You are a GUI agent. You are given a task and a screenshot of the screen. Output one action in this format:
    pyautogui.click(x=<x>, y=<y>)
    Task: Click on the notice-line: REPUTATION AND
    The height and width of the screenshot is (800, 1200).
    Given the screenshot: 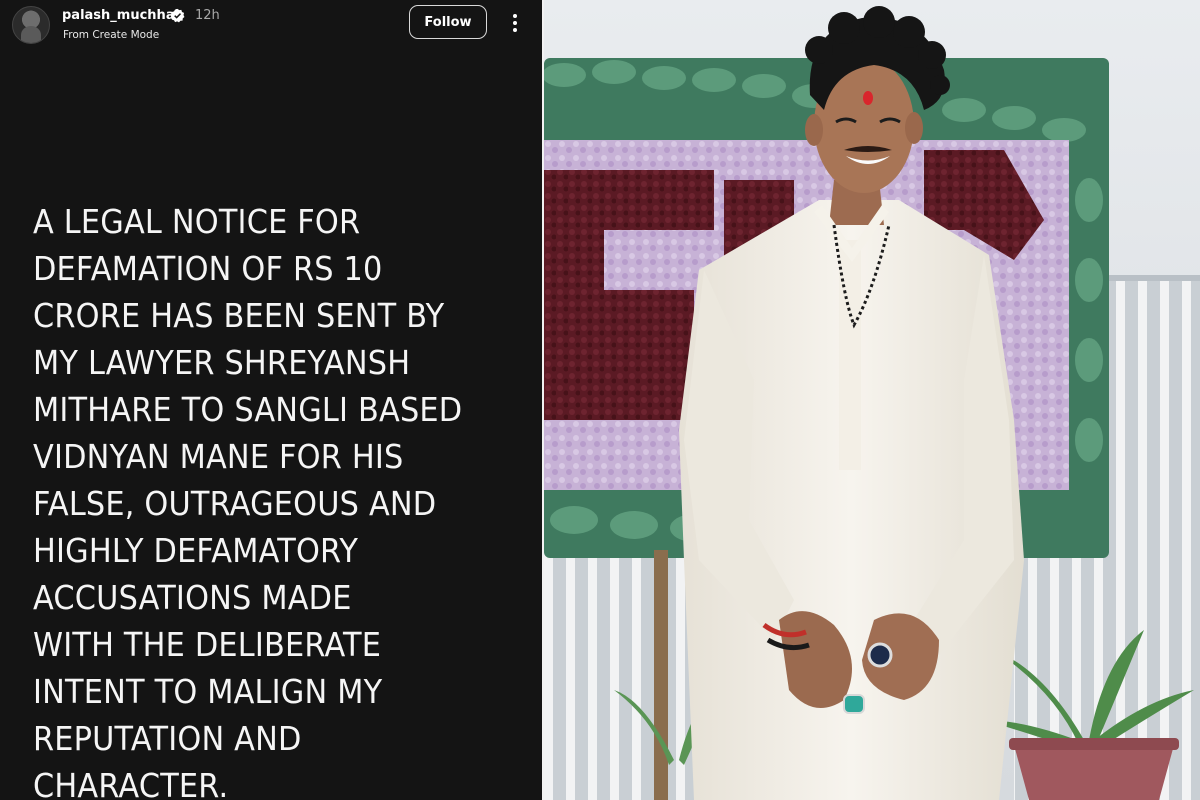 What is the action you would take?
    pyautogui.click(x=167, y=738)
    